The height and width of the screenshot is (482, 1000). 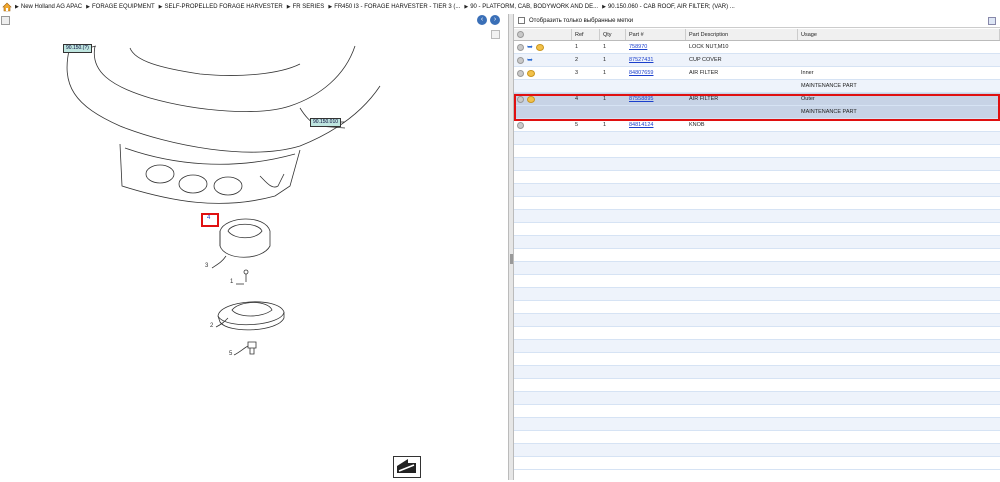 What do you see at coordinates (757, 125) in the screenshot?
I see `table-row: 5 1 84814124 KNOB` at bounding box center [757, 125].